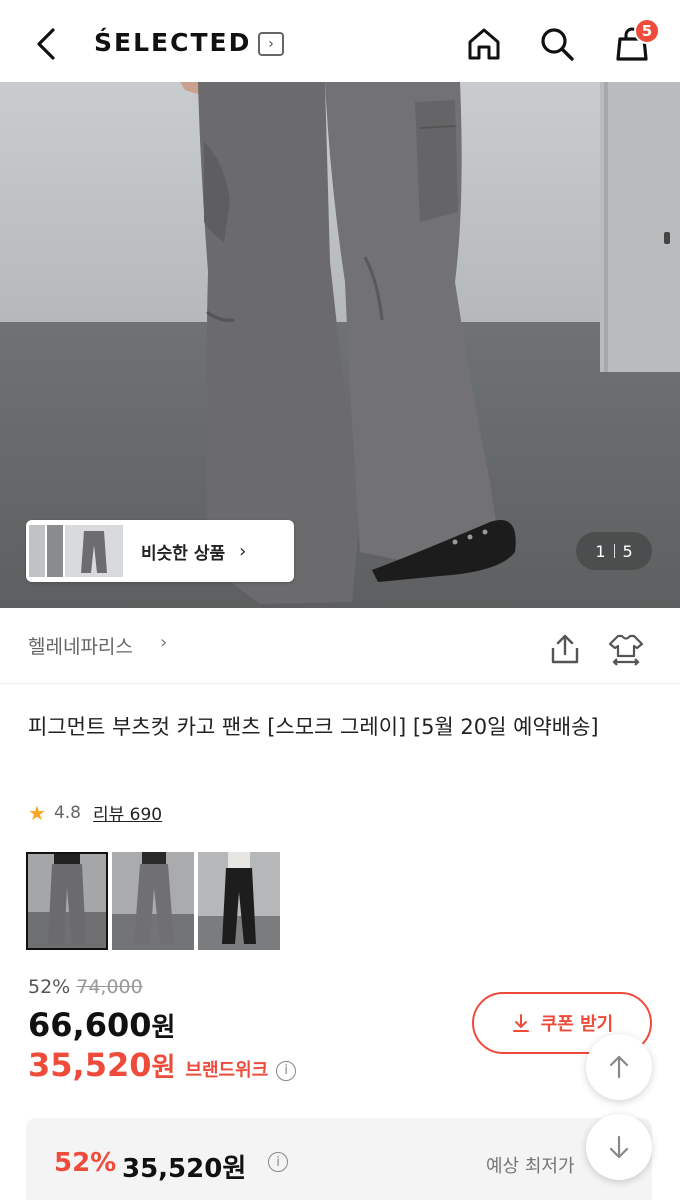  Describe the element at coordinates (340, 42) in the screenshot. I see `top-header: ŚELECTED › 5` at that location.